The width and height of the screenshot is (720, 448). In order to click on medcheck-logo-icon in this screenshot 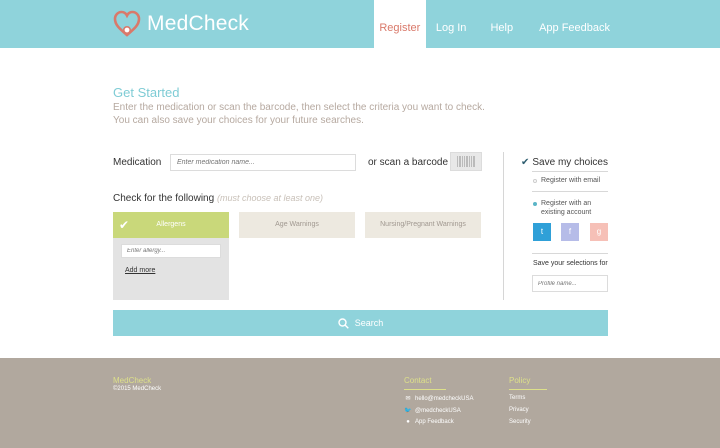, I will do `click(127, 23)`.